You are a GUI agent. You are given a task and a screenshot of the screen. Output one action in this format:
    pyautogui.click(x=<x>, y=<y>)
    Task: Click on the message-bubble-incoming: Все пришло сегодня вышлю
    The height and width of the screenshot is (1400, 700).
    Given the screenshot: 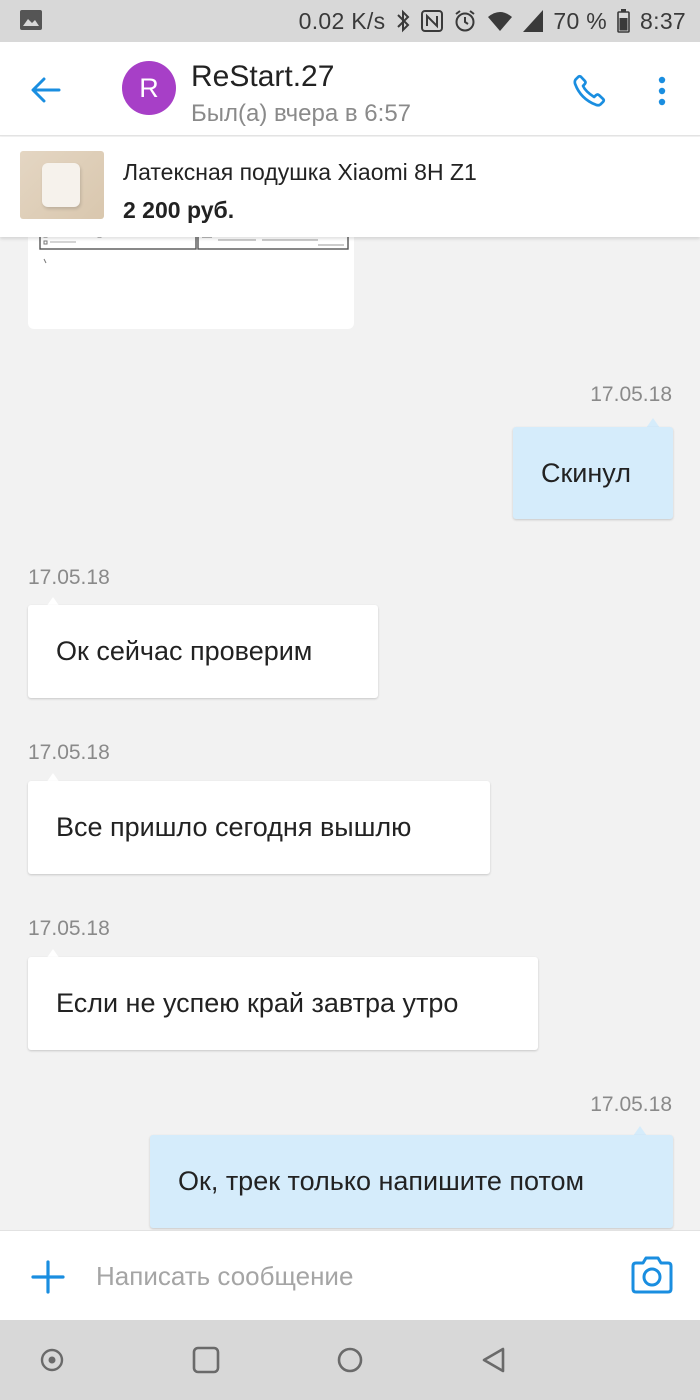 What is the action you would take?
    pyautogui.click(x=259, y=827)
    